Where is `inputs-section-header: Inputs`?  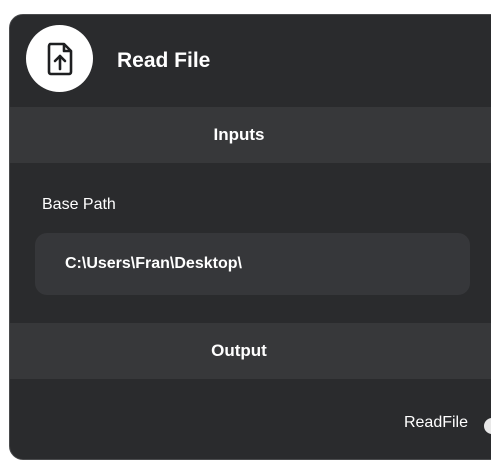 inputs-section-header: Inputs is located at coordinates (250, 135).